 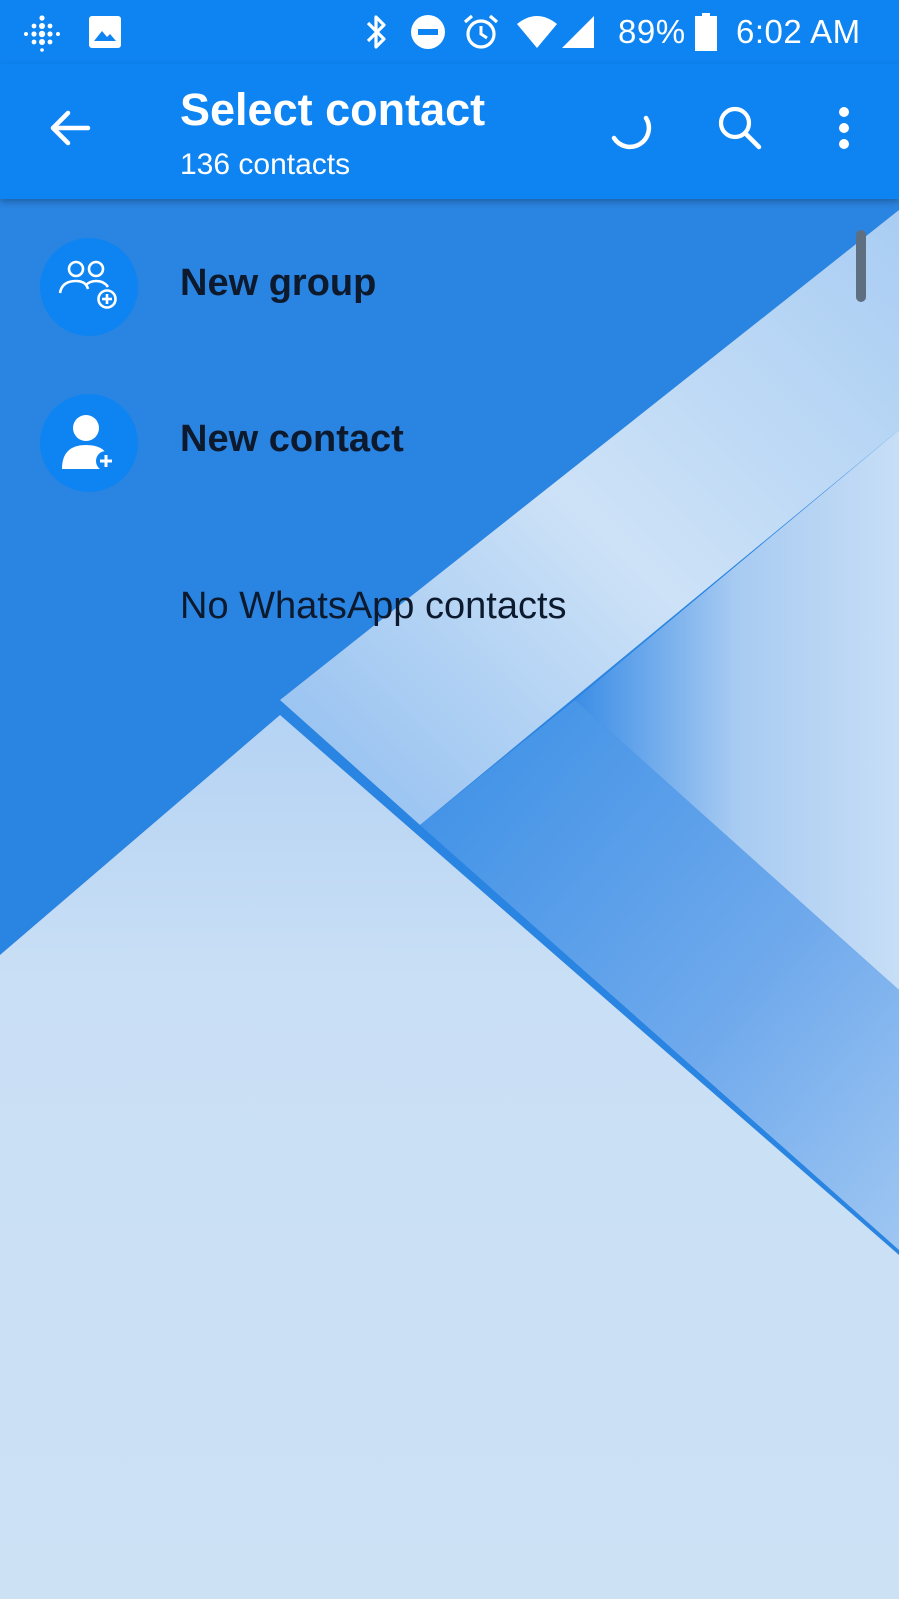 I want to click on back-button, so click(x=70, y=128).